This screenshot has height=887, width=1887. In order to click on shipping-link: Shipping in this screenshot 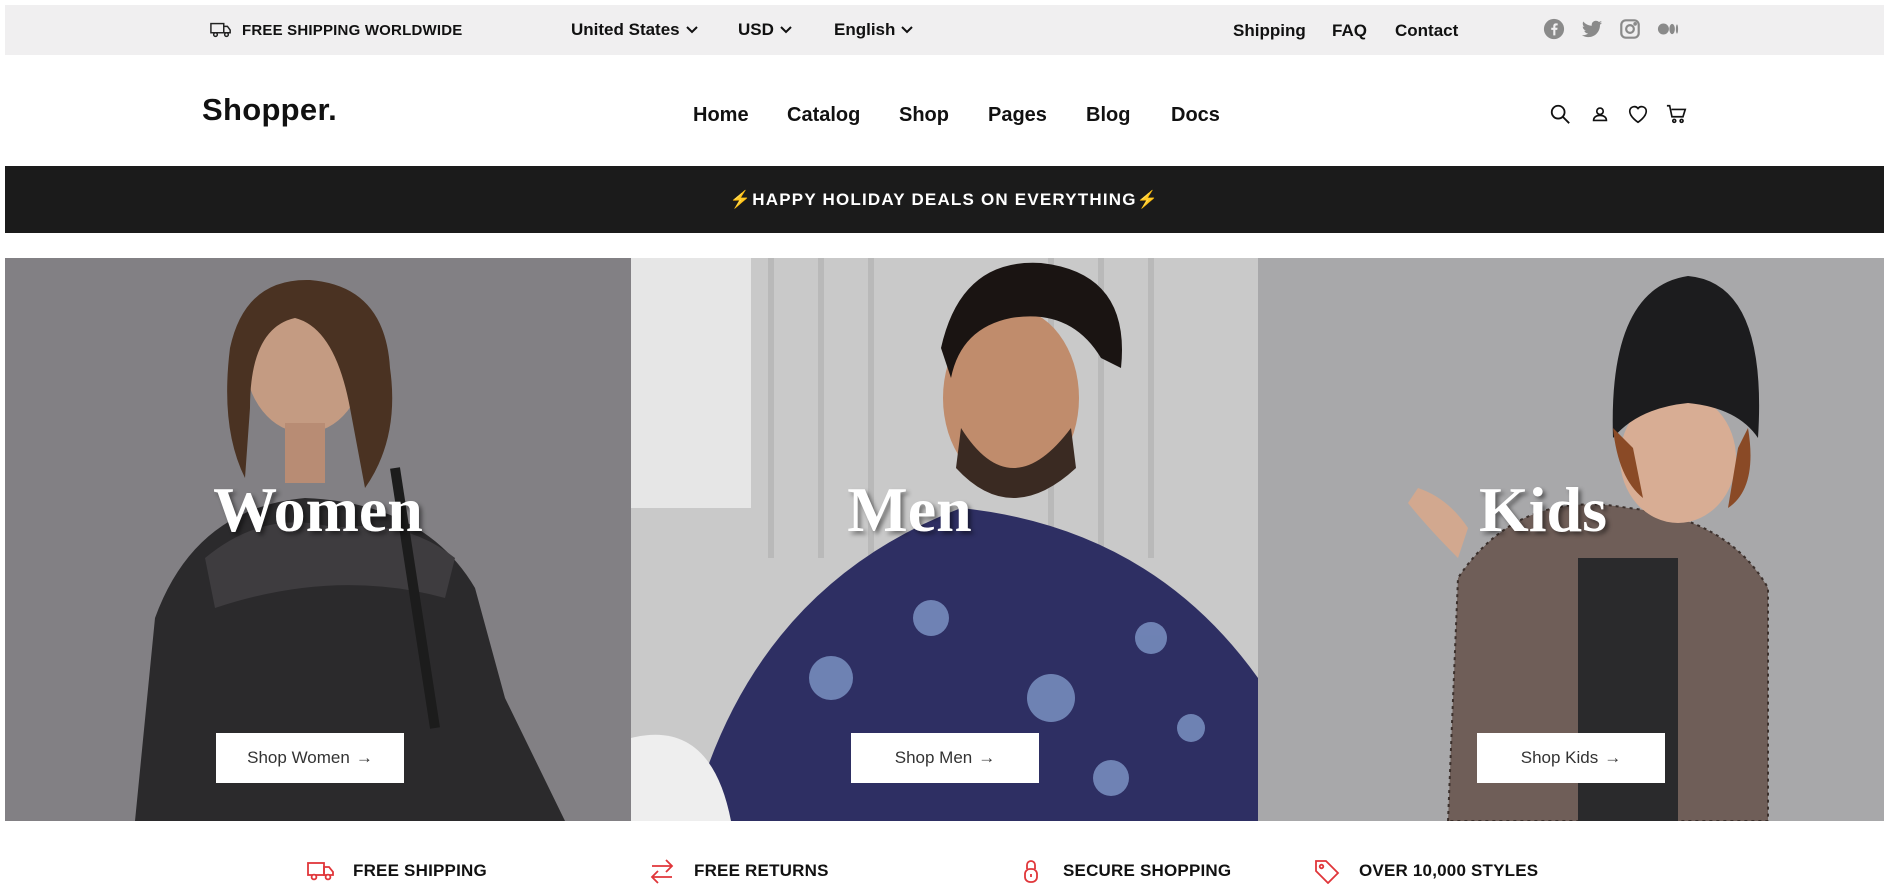, I will do `click(1269, 31)`.